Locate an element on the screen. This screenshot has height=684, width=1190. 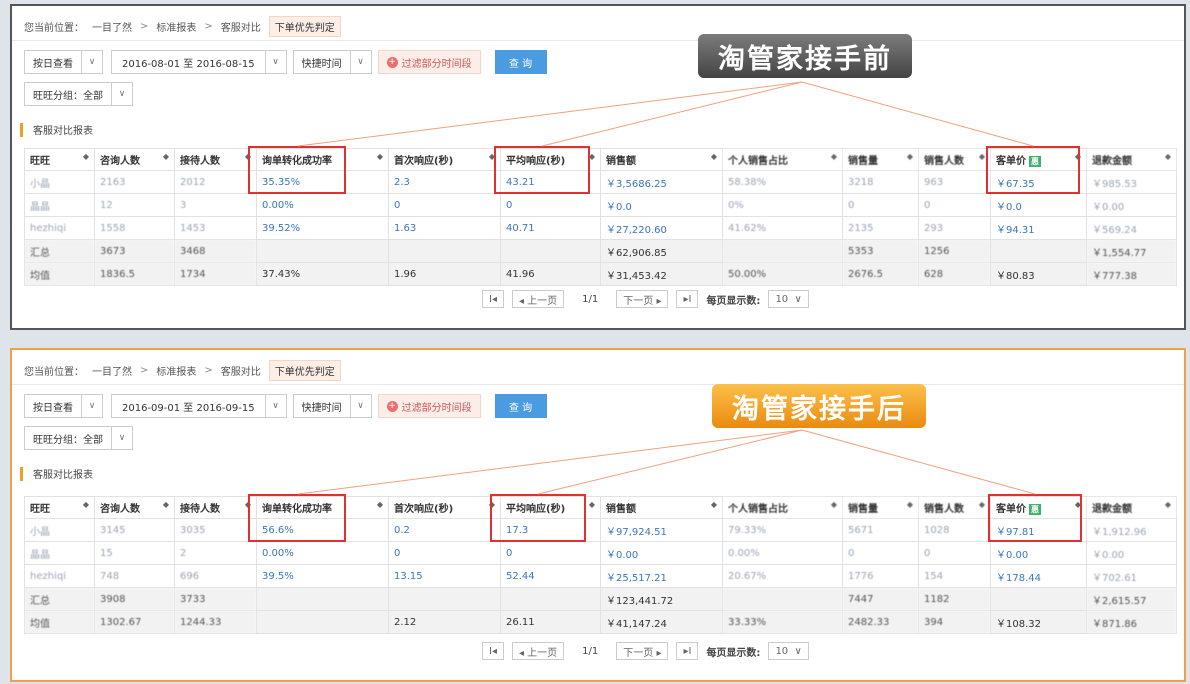
banner-before: 淘管家接手前 is located at coordinates (805, 56).